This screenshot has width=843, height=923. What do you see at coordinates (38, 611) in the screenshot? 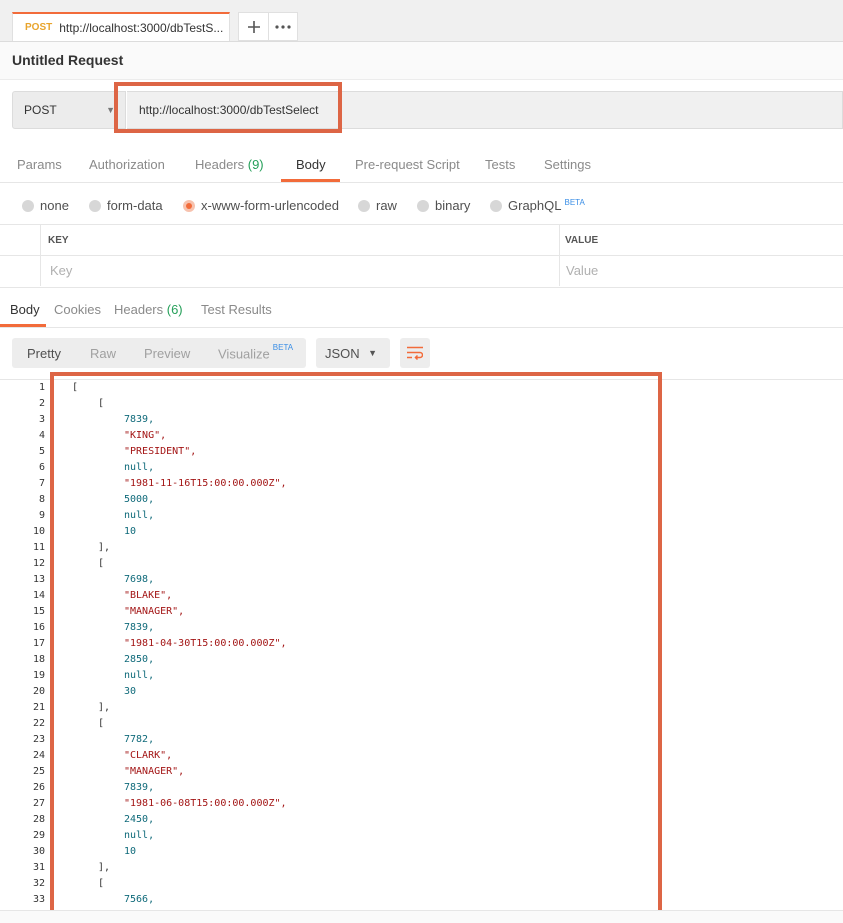
I see `line-number: 15` at bounding box center [38, 611].